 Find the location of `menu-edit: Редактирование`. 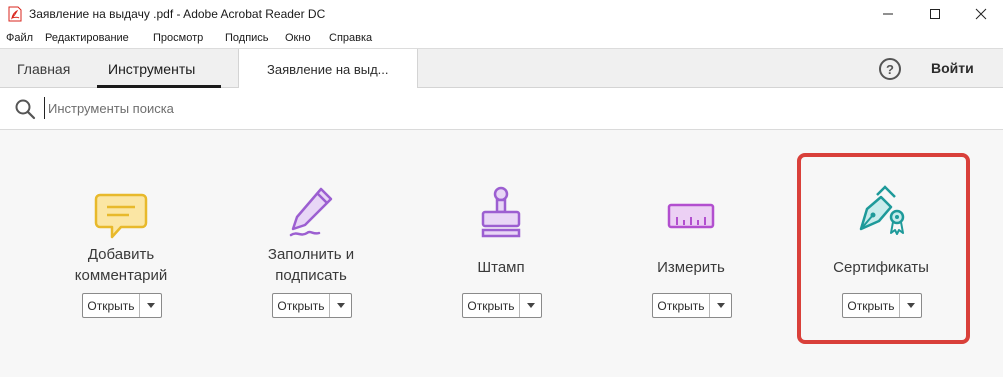

menu-edit: Редактирование is located at coordinates (87, 38).